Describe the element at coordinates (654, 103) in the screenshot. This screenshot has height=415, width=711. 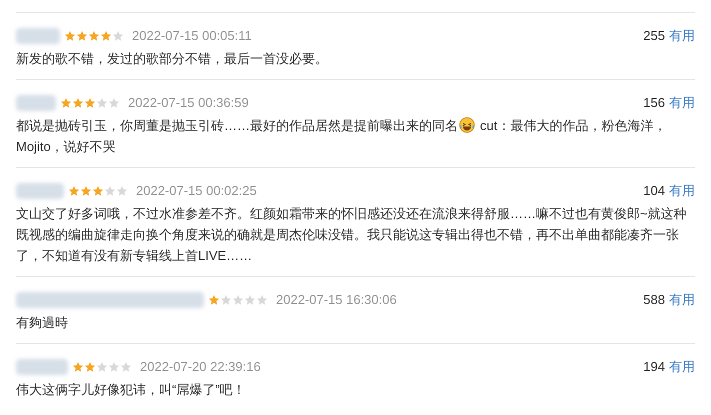
I see `useful-count: 156` at that location.